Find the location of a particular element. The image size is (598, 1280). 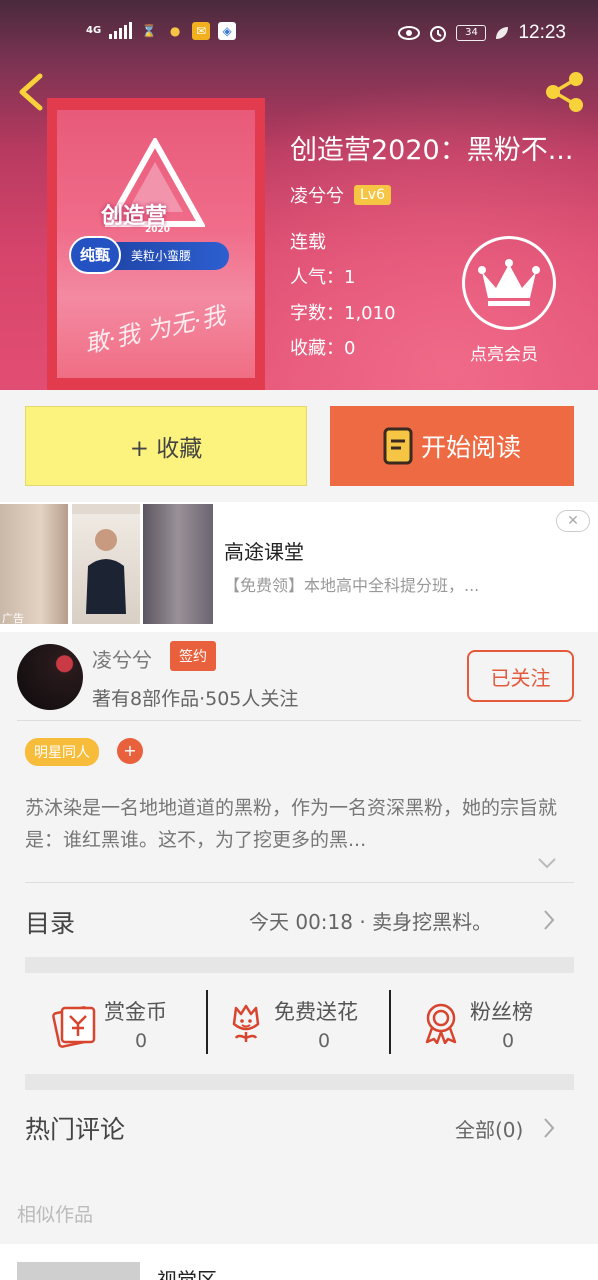

level-badge: Lv6 is located at coordinates (372, 195).